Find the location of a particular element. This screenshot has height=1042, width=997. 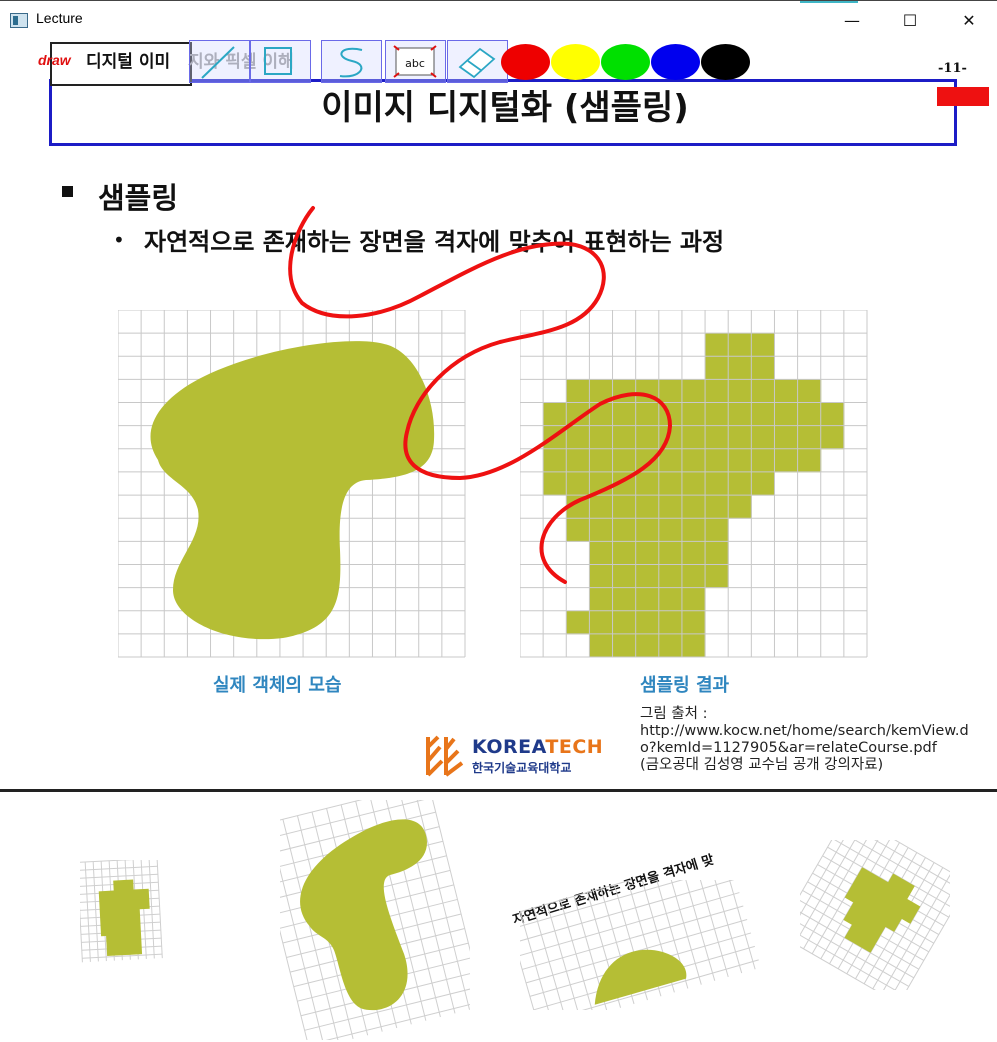

maximize-icon: ☐ is located at coordinates (910, 20).